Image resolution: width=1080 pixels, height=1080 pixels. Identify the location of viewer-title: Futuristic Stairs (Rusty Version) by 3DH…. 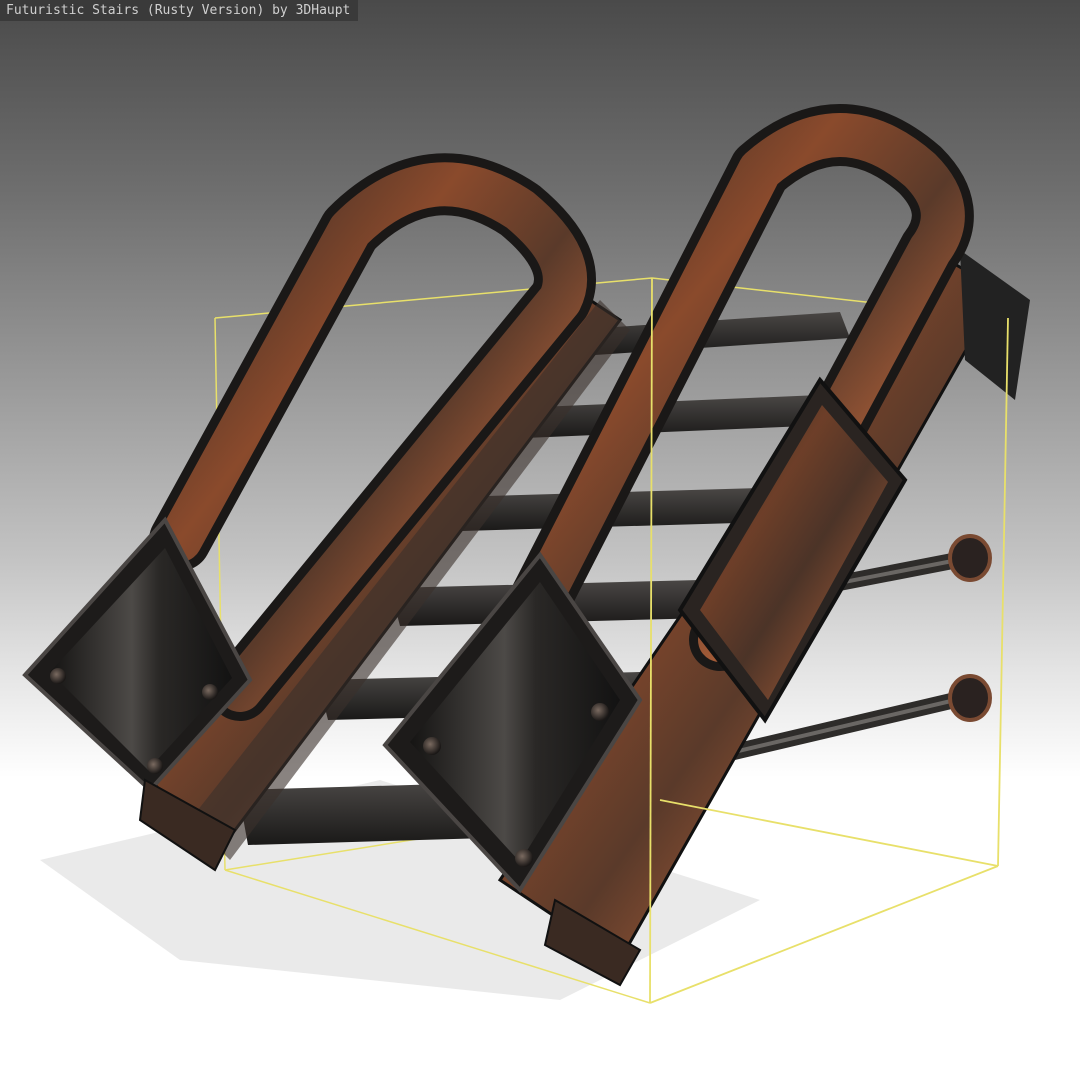
(179, 10).